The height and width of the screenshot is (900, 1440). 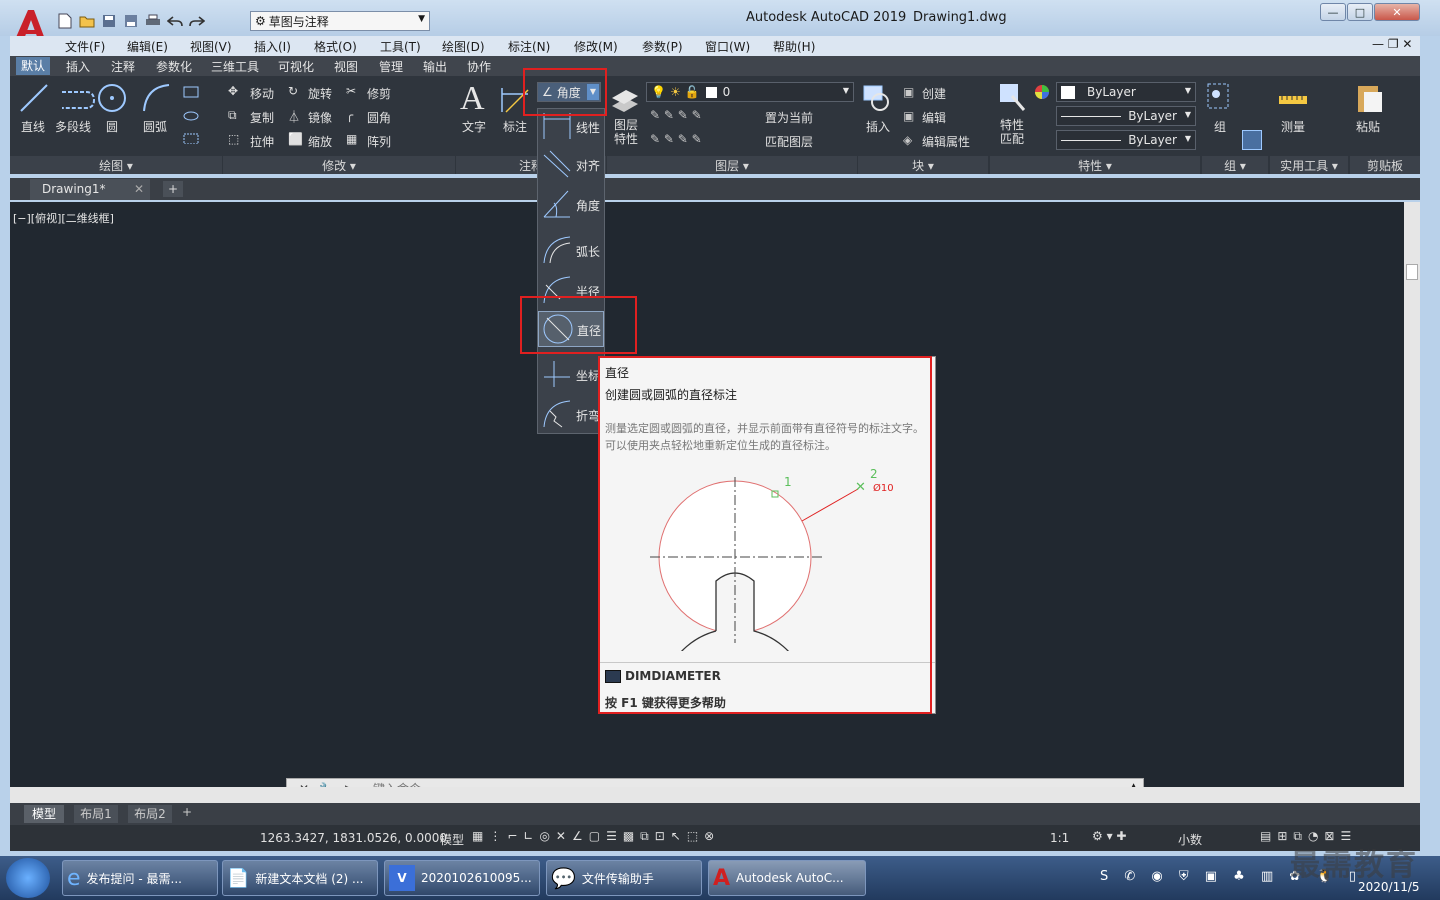 I want to click on dd-ordinate: 坐标, so click(x=571, y=375).